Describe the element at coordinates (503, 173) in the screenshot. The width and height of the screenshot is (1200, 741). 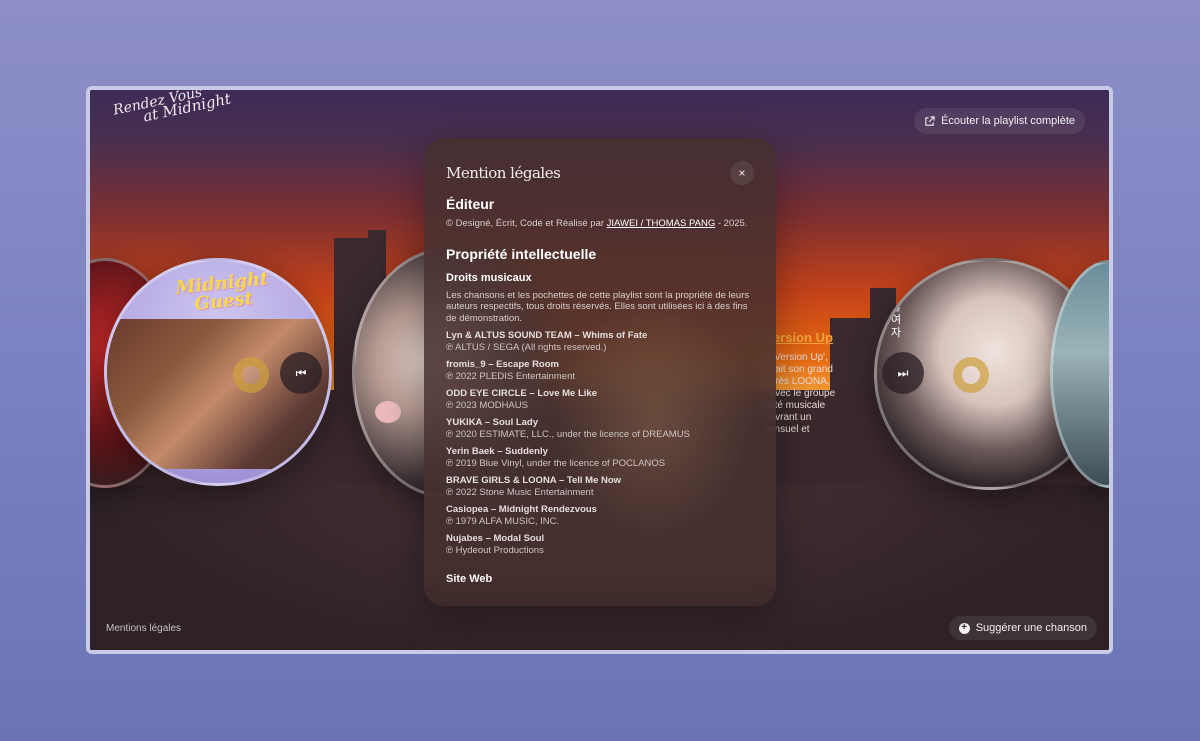
I see `modal-title: Mention légales` at that location.